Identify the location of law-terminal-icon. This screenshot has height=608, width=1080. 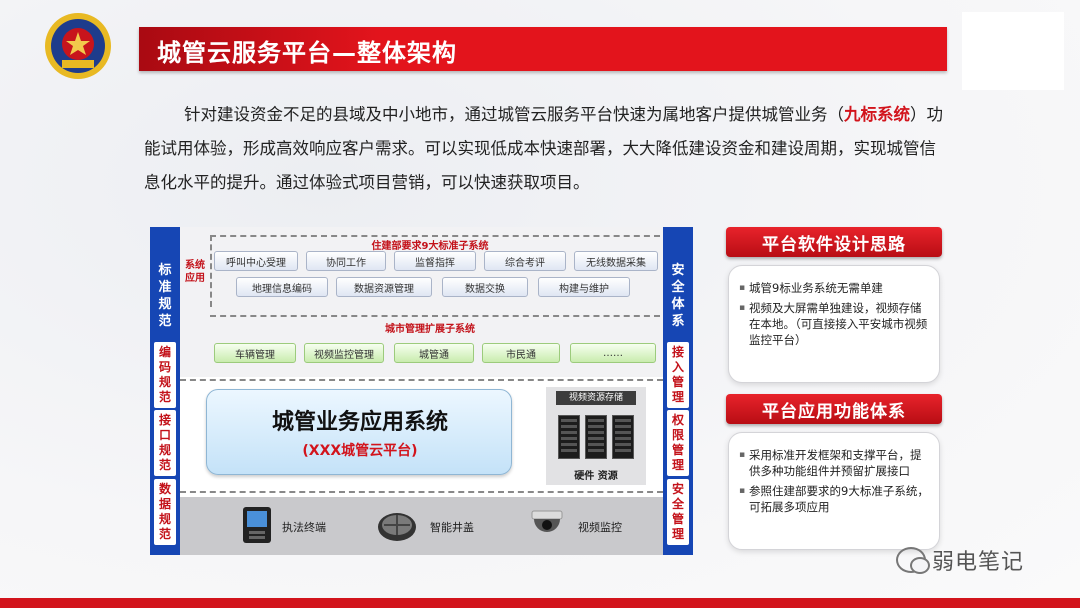
(257, 525).